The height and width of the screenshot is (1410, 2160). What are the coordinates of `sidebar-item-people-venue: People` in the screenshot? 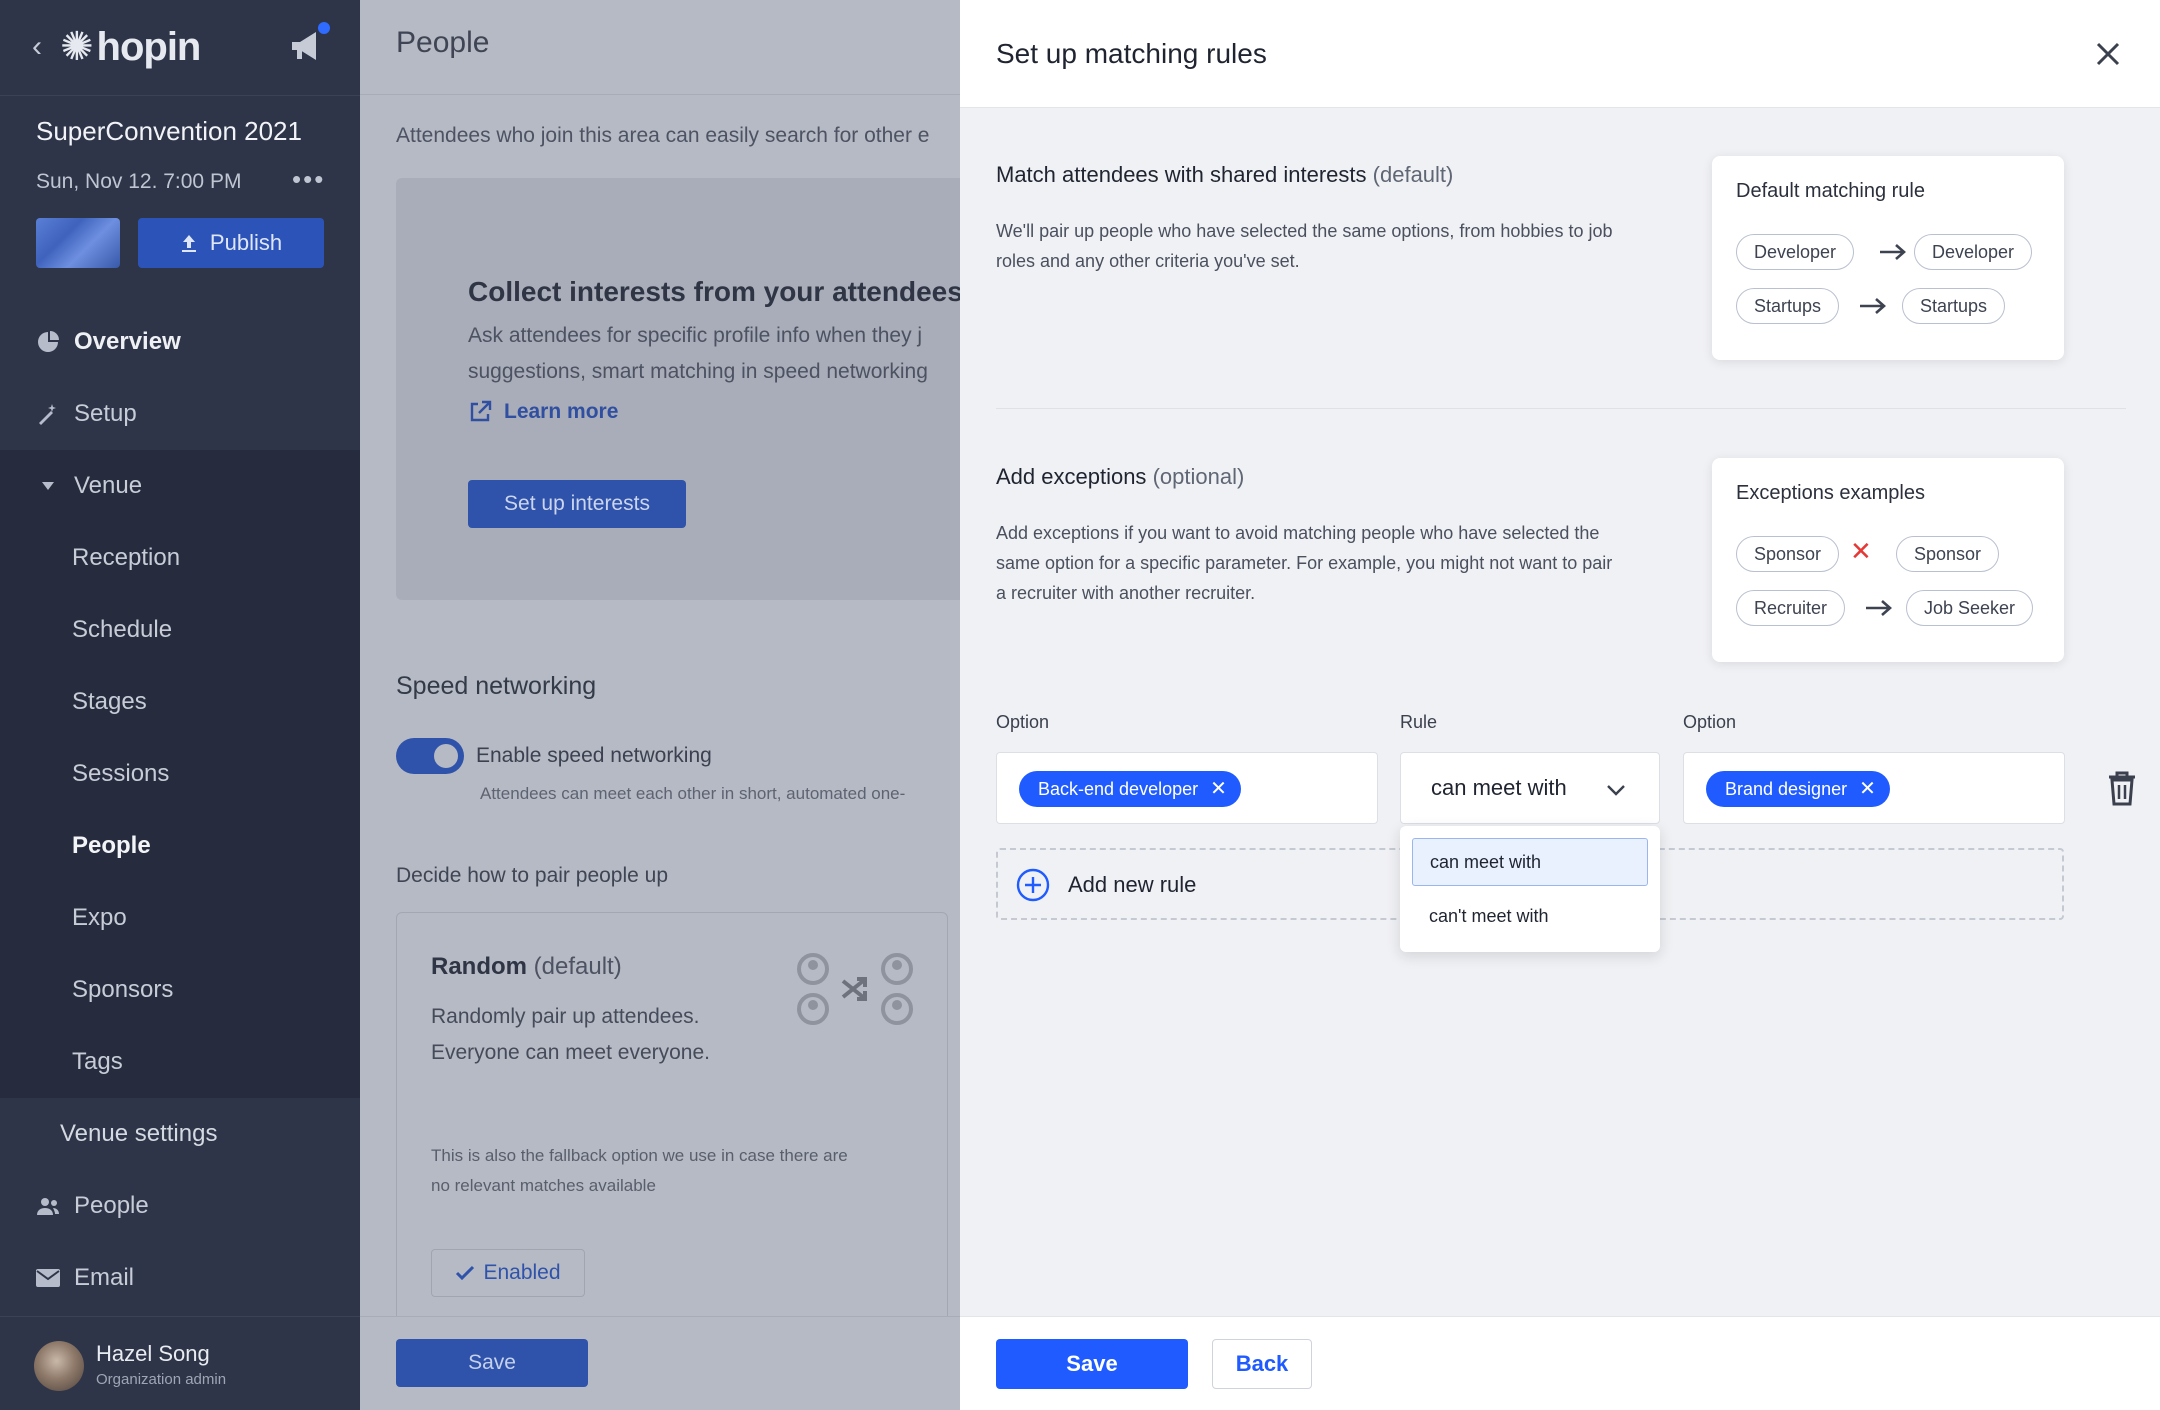 It's located at (180, 846).